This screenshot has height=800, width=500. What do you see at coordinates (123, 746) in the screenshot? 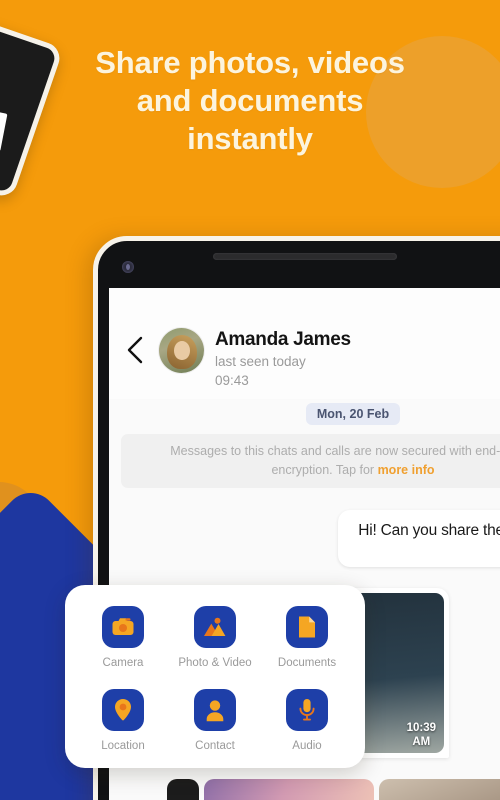
I see `attachment-label: Location` at bounding box center [123, 746].